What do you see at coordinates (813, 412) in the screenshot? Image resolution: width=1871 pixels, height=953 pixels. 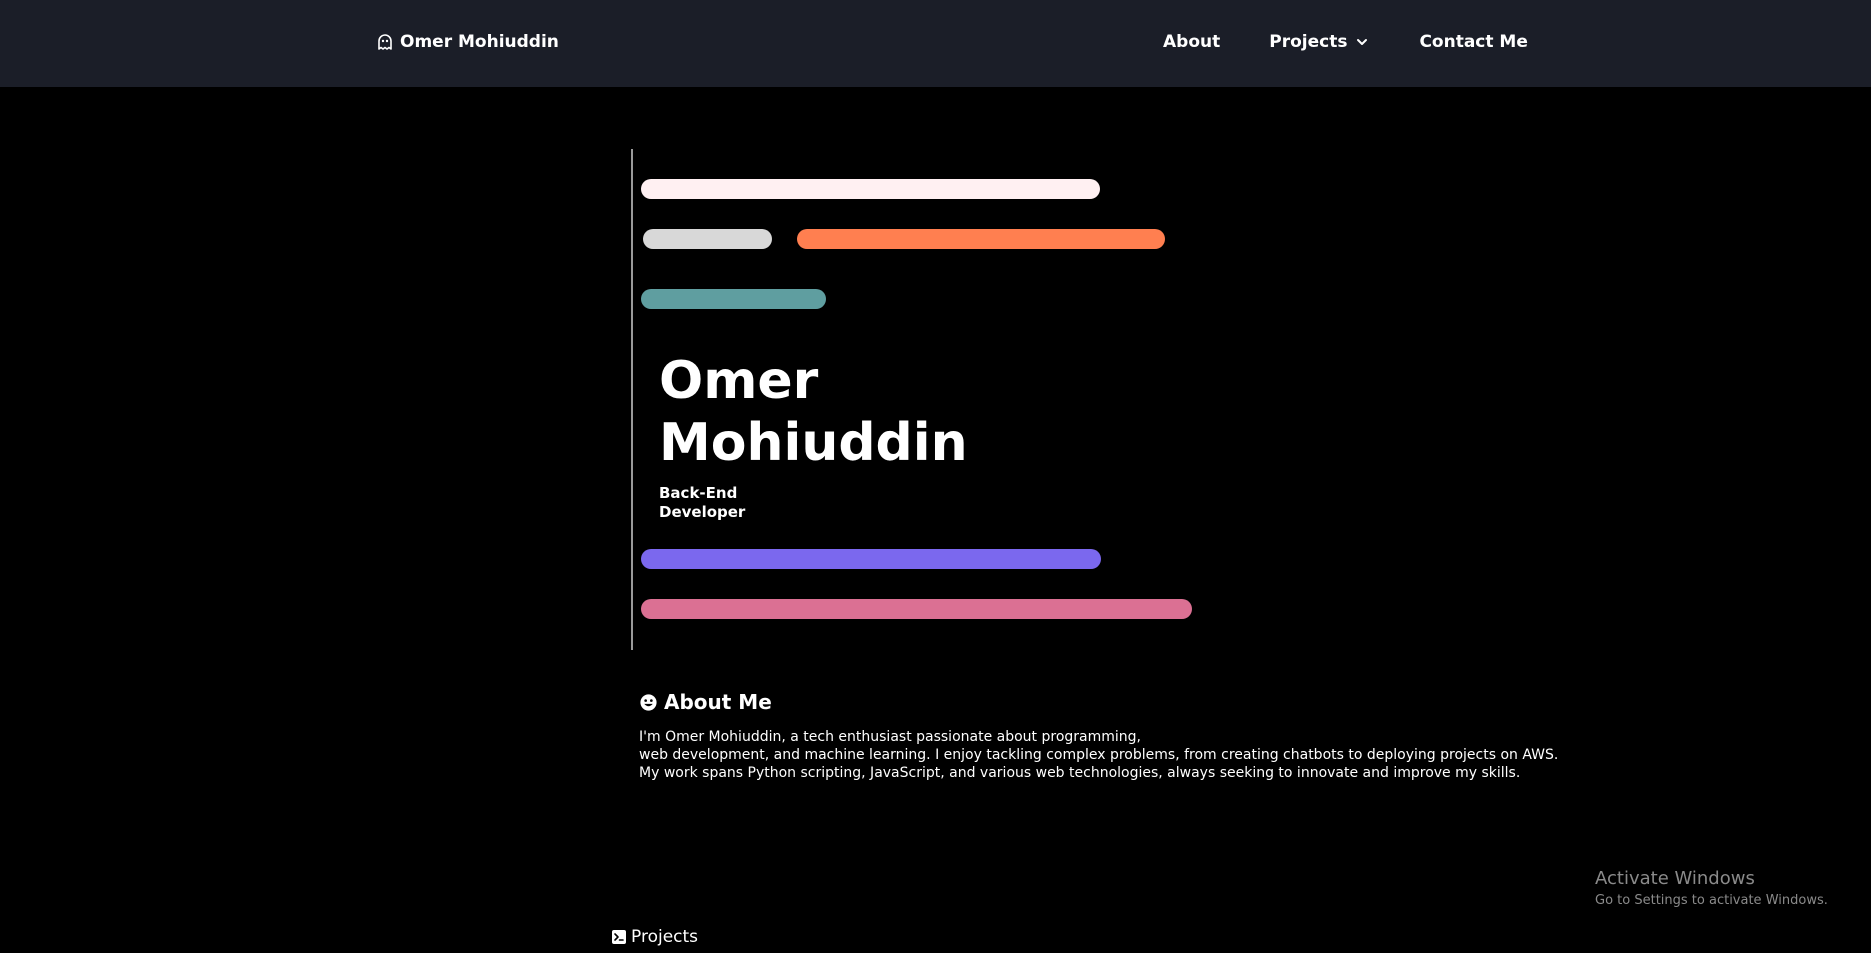 I see `hero-name: Omer Mohiuddin` at bounding box center [813, 412].